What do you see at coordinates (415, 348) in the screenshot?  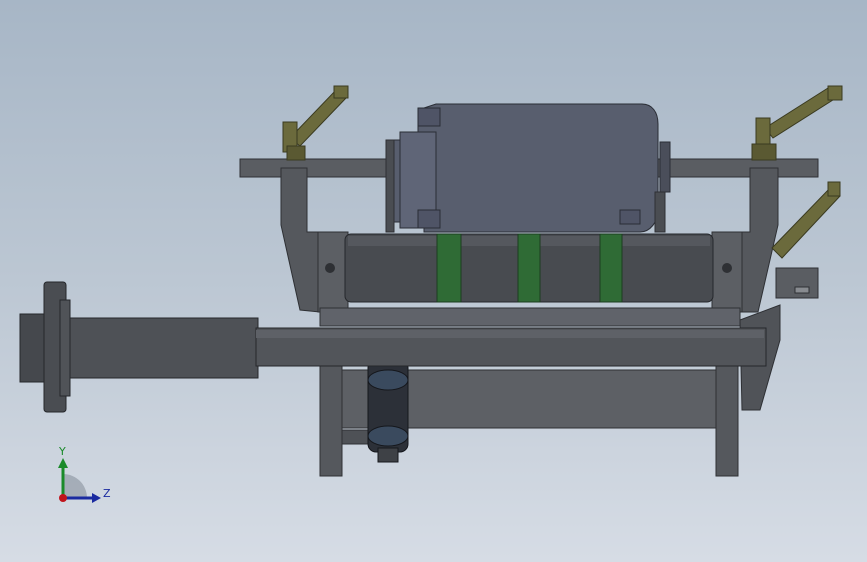 I see `main-shaft` at bounding box center [415, 348].